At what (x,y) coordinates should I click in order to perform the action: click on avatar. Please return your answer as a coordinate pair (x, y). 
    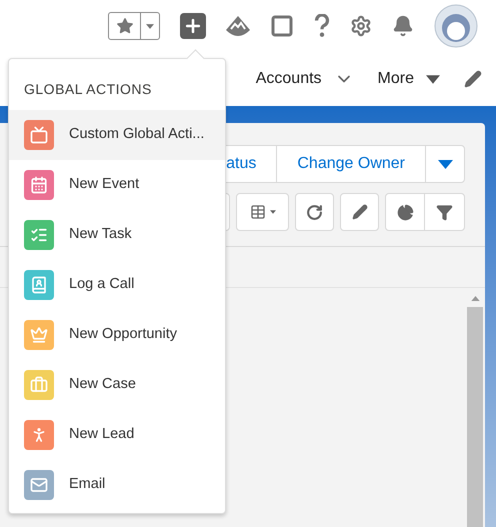
    Looking at the image, I should click on (456, 26).